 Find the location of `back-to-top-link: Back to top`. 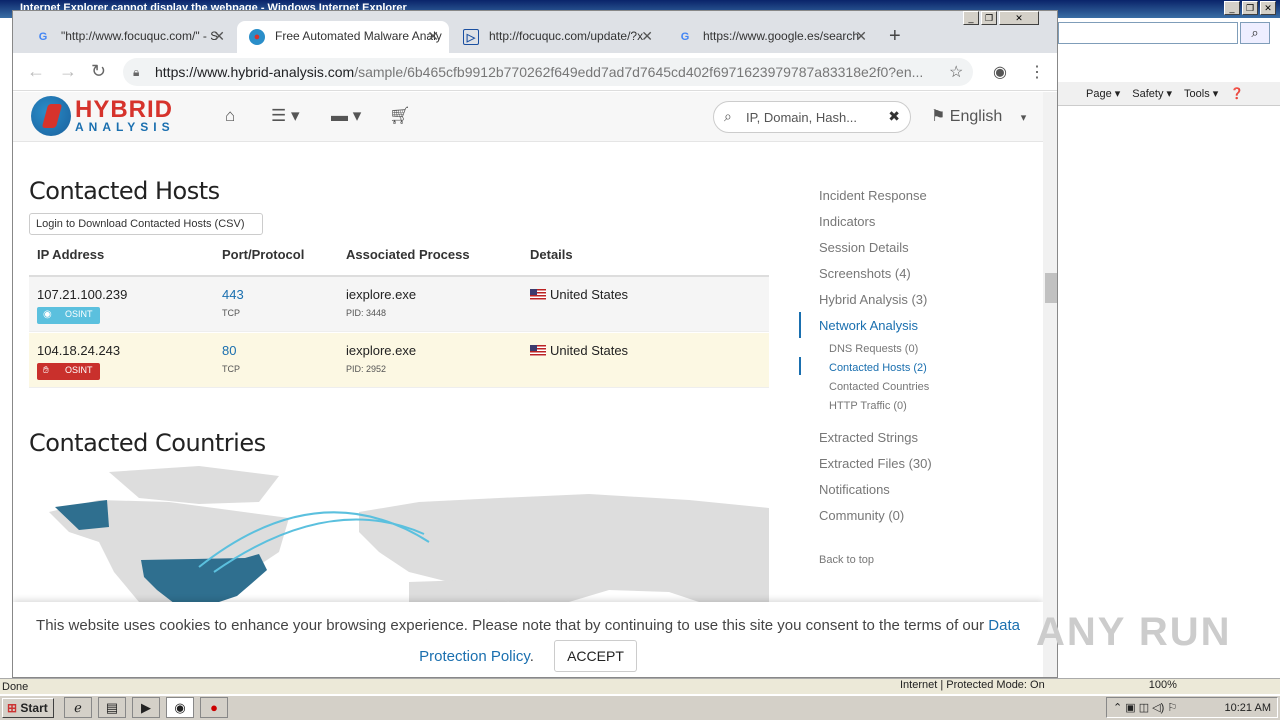

back-to-top-link: Back to top is located at coordinates (846, 560).